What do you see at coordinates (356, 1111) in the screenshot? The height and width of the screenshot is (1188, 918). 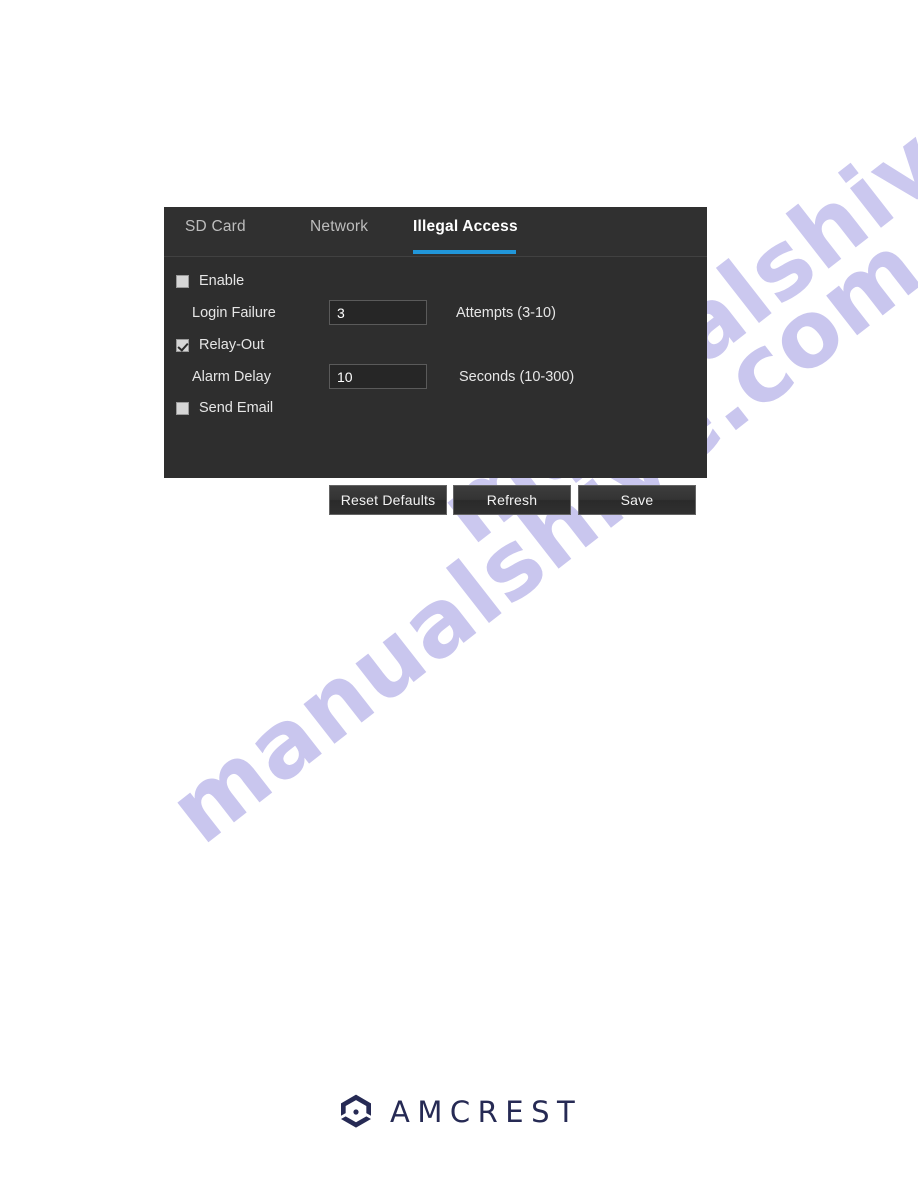 I see `amcrest-hexagon-icon` at bounding box center [356, 1111].